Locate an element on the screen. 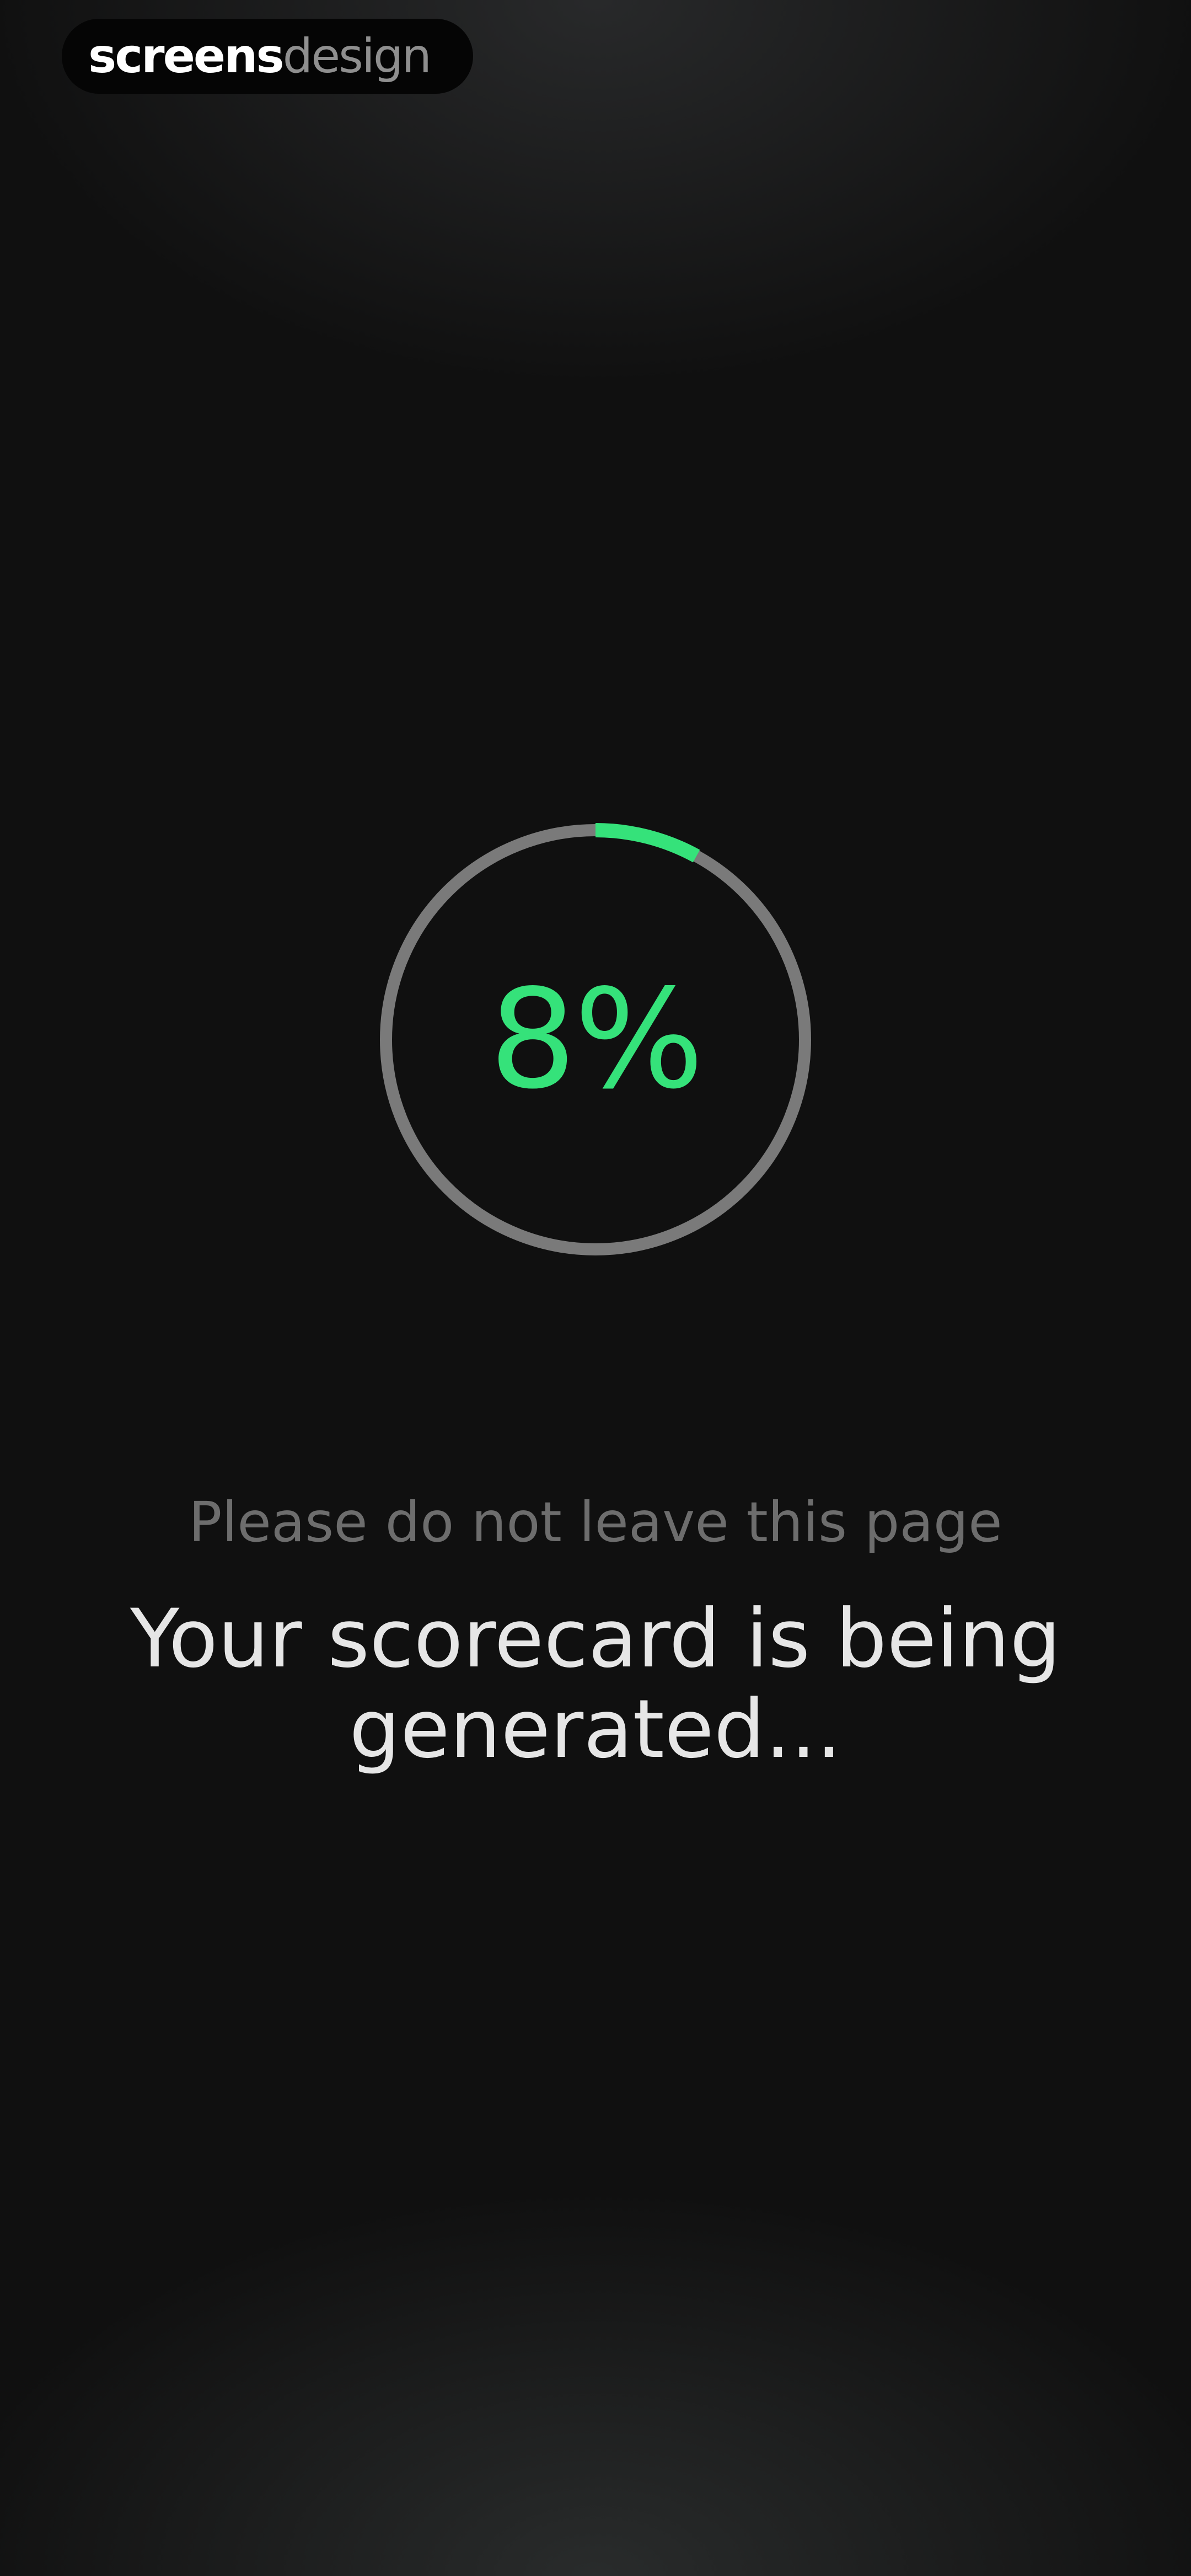  watermark-strong-text: screens is located at coordinates (186, 56).